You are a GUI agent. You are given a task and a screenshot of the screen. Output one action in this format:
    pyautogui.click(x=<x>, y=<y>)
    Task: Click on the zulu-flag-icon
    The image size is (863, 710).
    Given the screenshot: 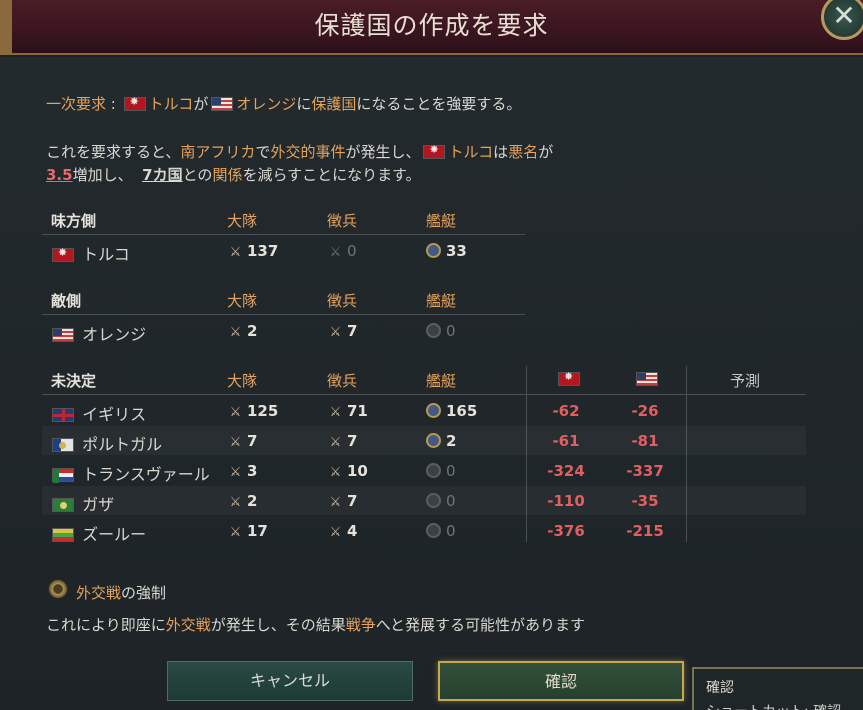 What is the action you would take?
    pyautogui.click(x=63, y=535)
    